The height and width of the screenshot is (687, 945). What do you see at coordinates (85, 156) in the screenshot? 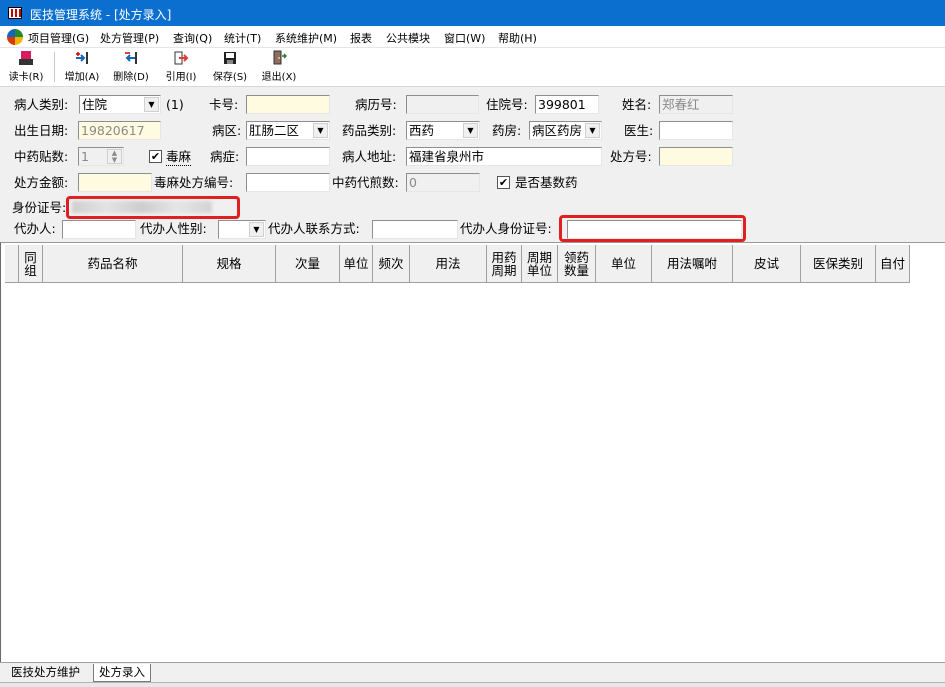
I see `herb-doses-value: 1` at bounding box center [85, 156].